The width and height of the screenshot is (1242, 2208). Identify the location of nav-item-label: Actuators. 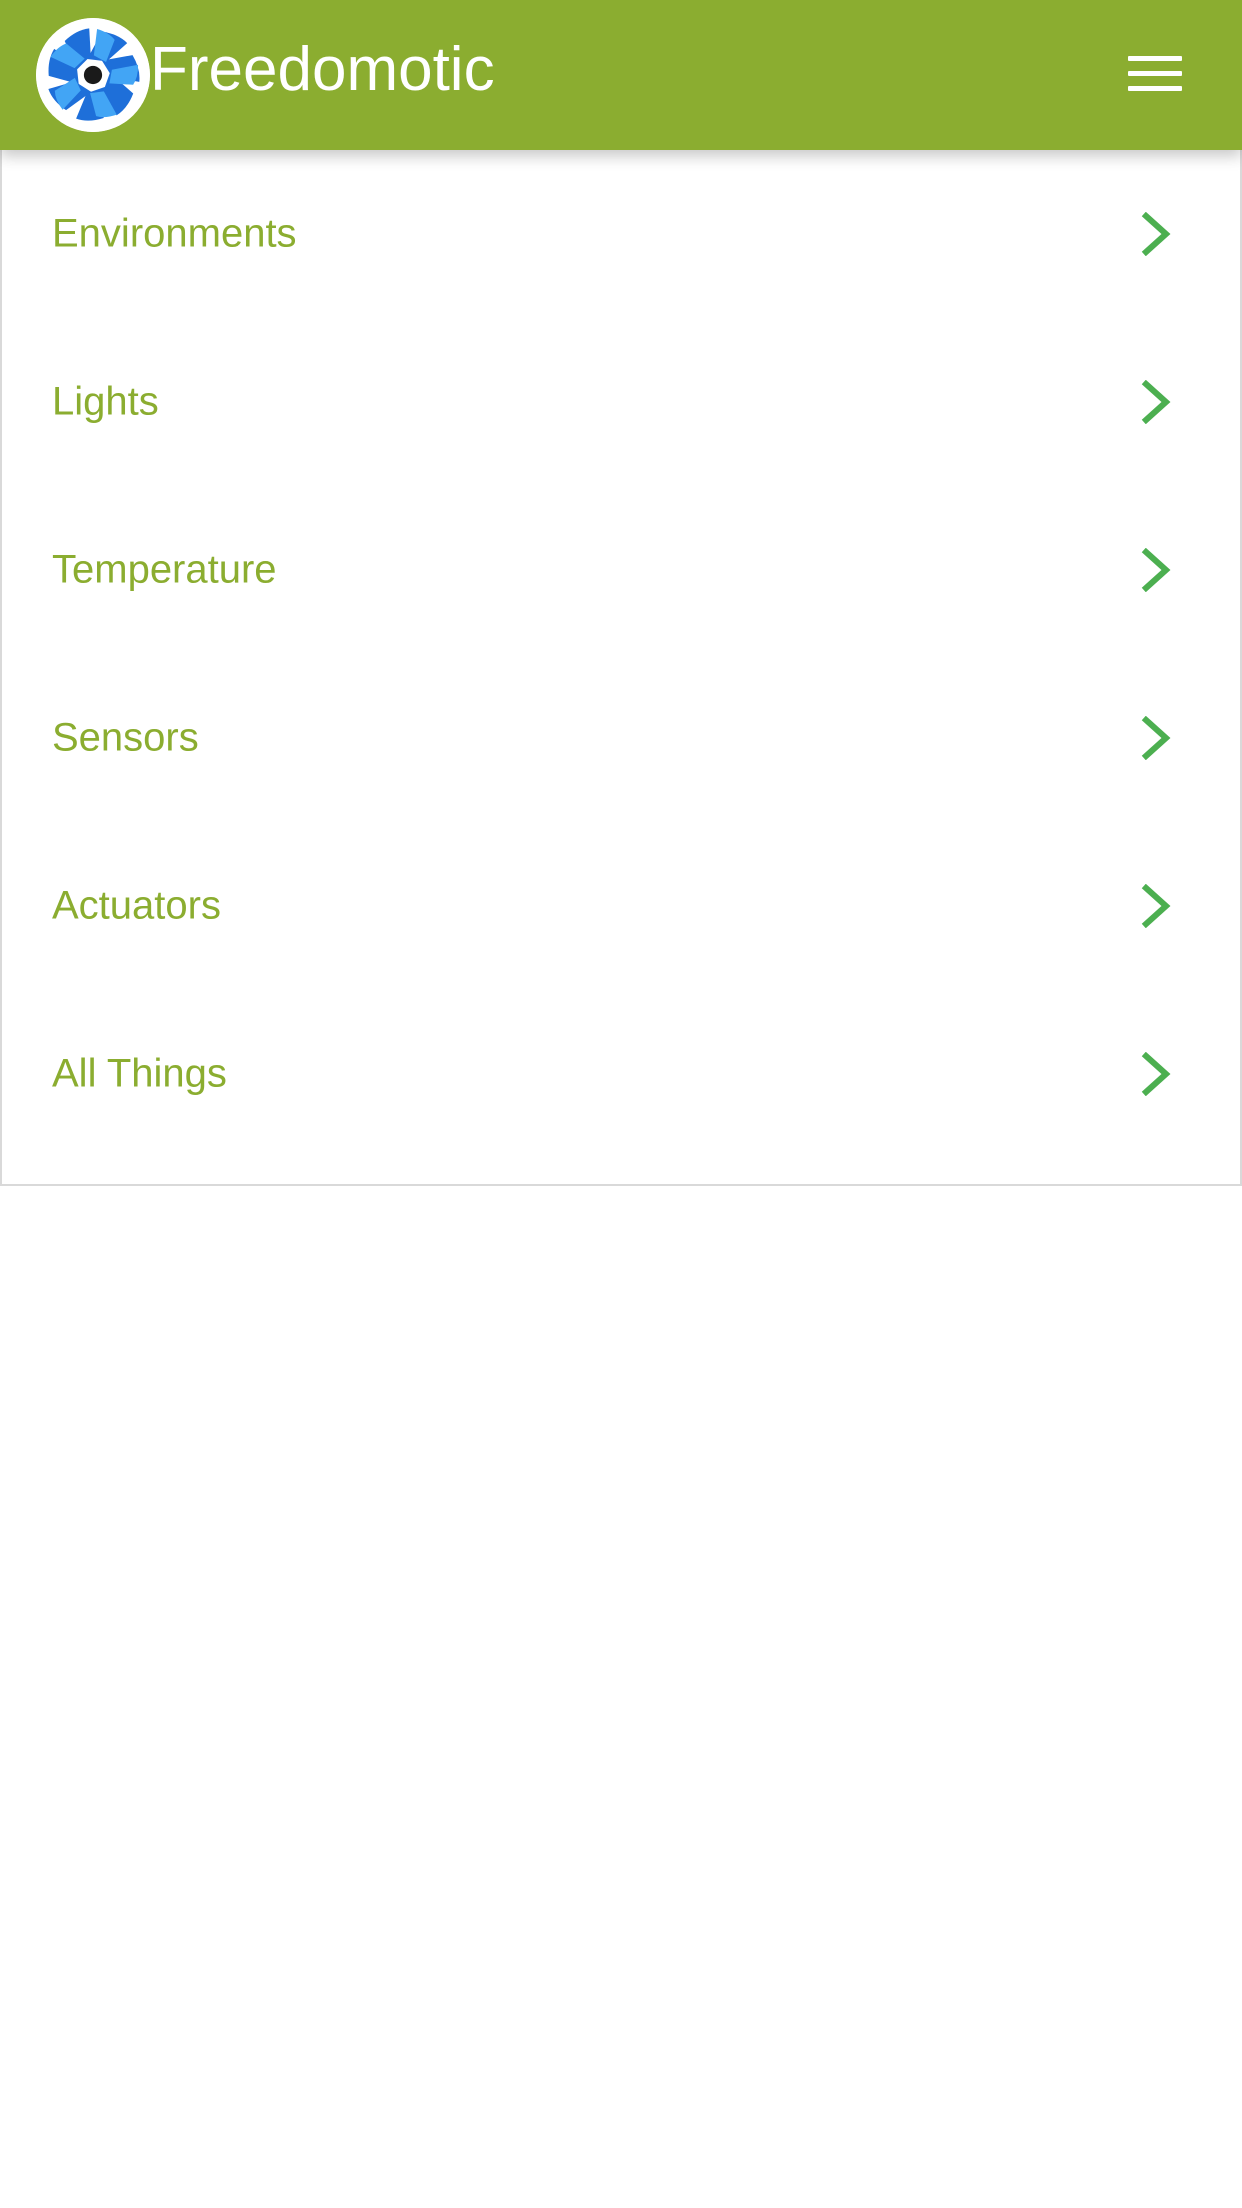
(136, 905).